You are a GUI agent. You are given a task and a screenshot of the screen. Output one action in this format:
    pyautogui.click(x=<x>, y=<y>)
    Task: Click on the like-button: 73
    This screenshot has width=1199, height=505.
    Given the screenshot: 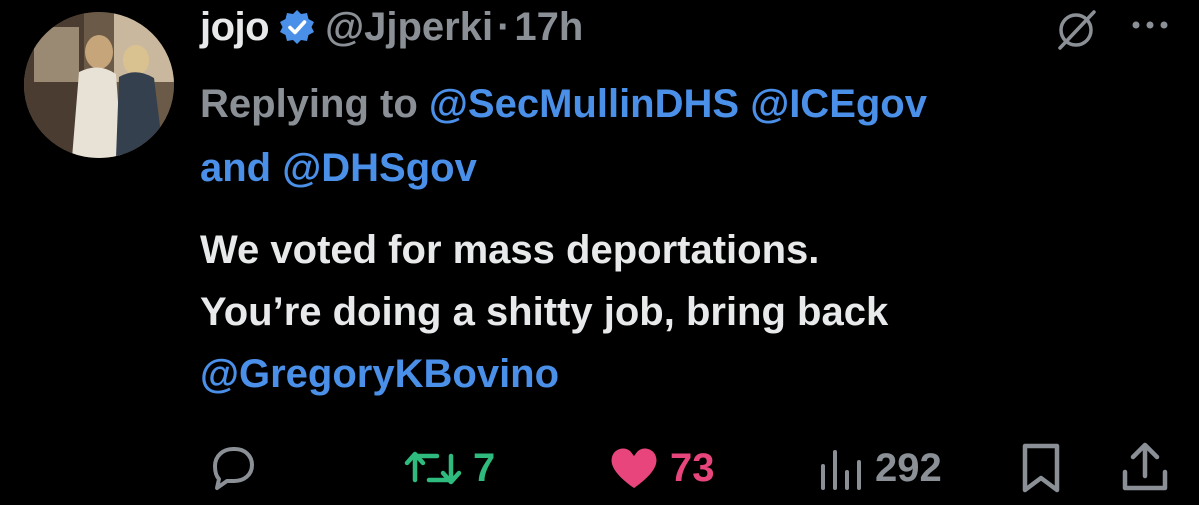 What is the action you would take?
    pyautogui.click(x=660, y=468)
    